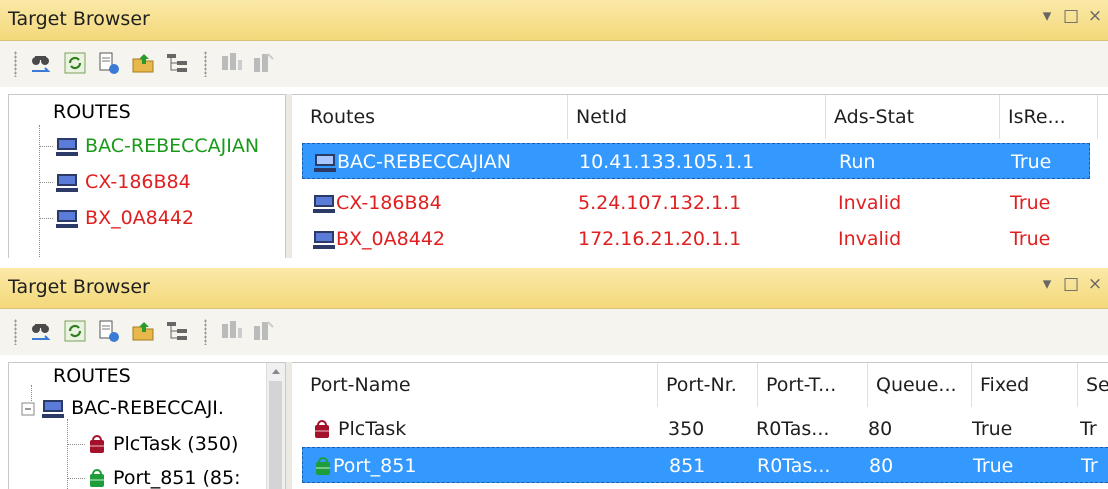 The width and height of the screenshot is (1108, 489). What do you see at coordinates (708, 385) in the screenshot?
I see `column-header-port-nr: Port-Nr.` at bounding box center [708, 385].